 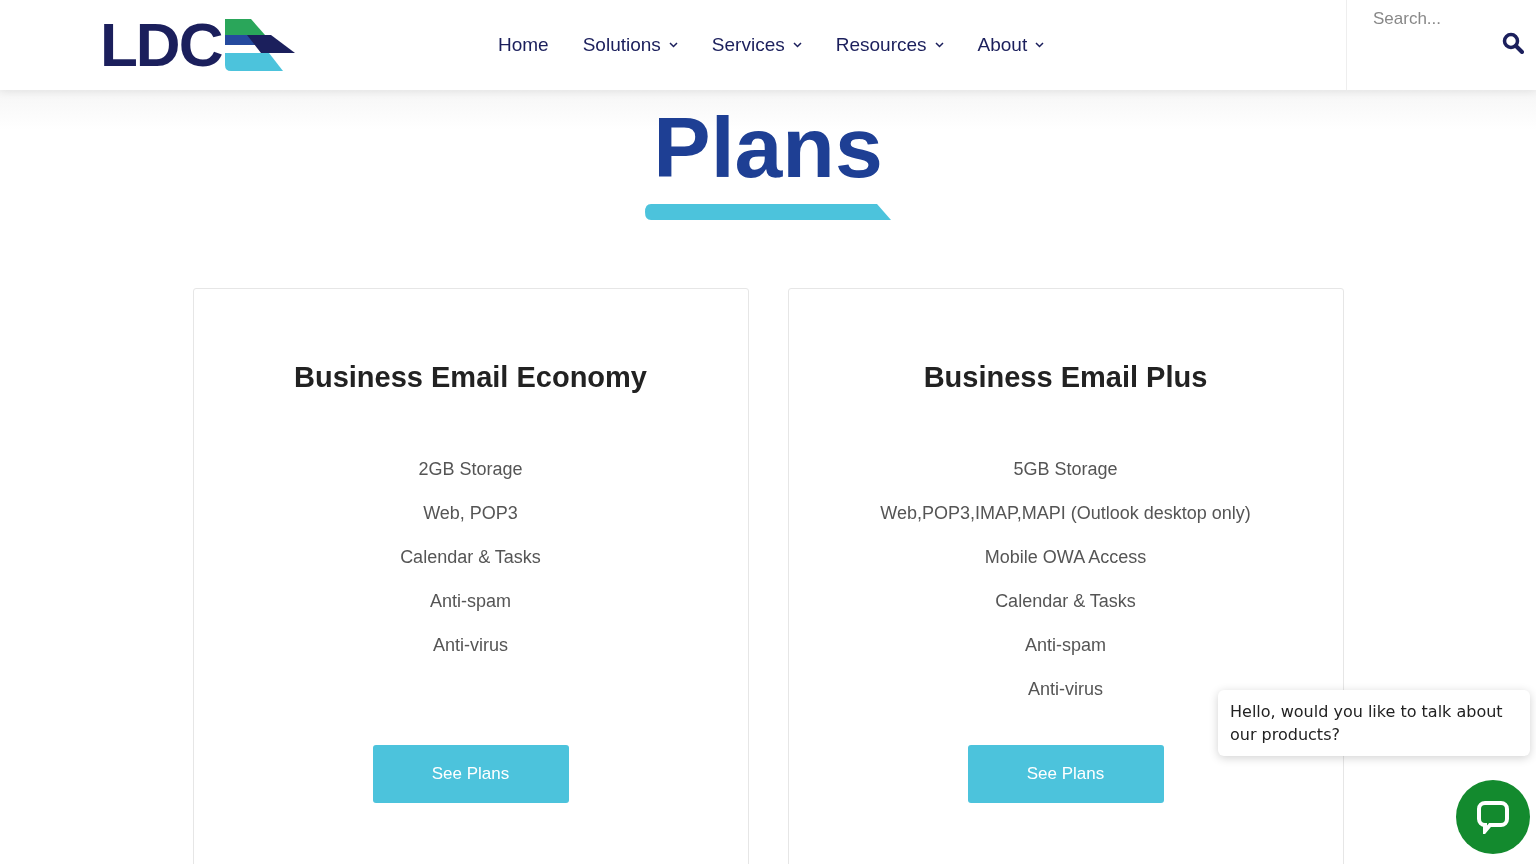 I want to click on logo-text: LDC, so click(x=161, y=45).